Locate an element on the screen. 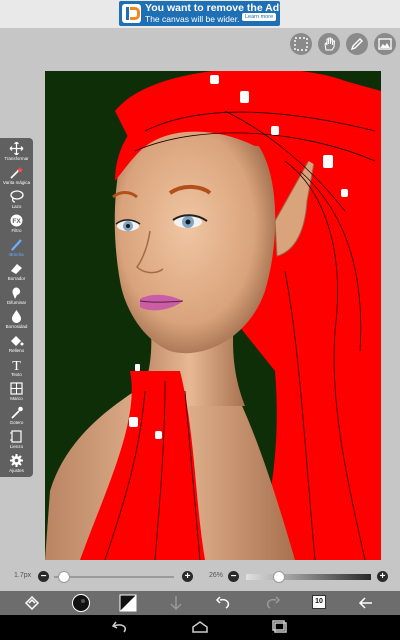 The image size is (400, 640). brush-size-decrease-button: − is located at coordinates (43, 576).